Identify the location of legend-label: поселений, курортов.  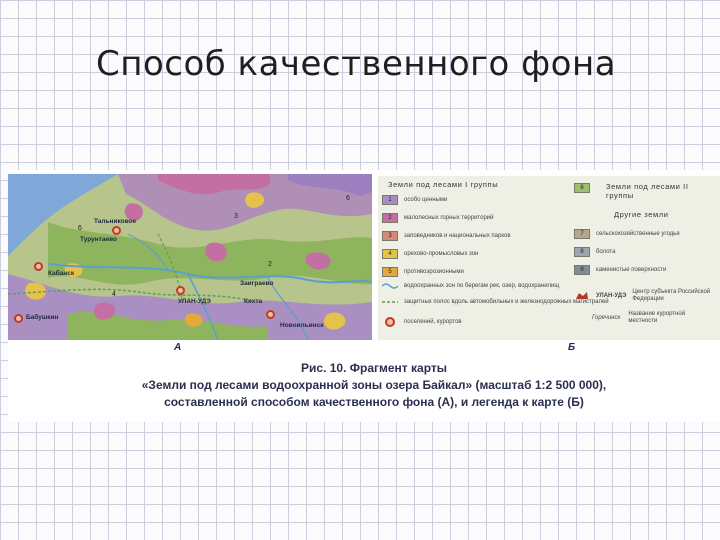
(433, 322).